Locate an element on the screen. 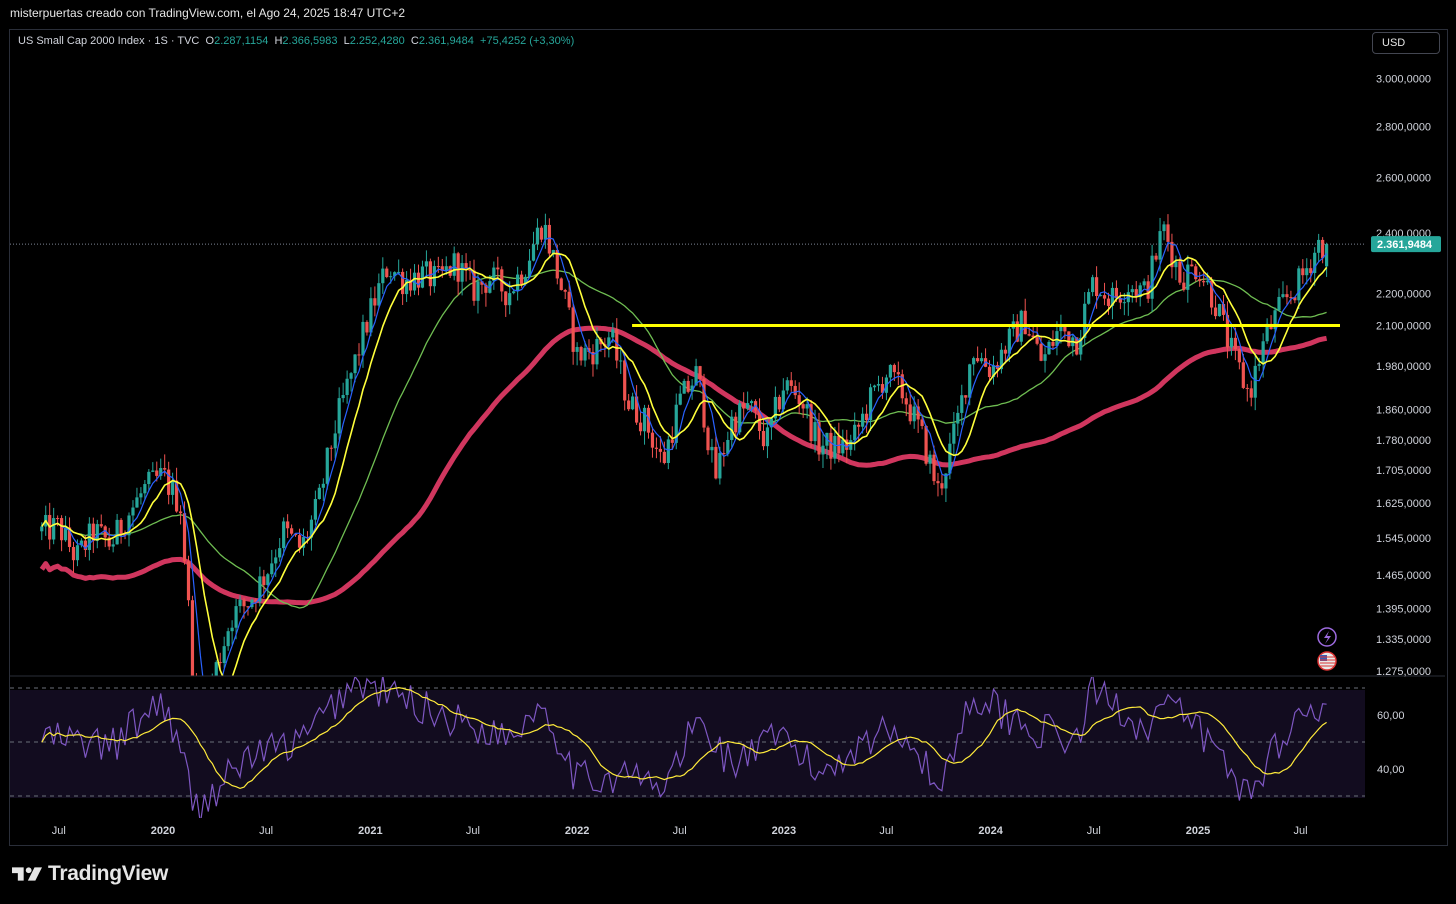  us-flag-icon is located at coordinates (1327, 661).